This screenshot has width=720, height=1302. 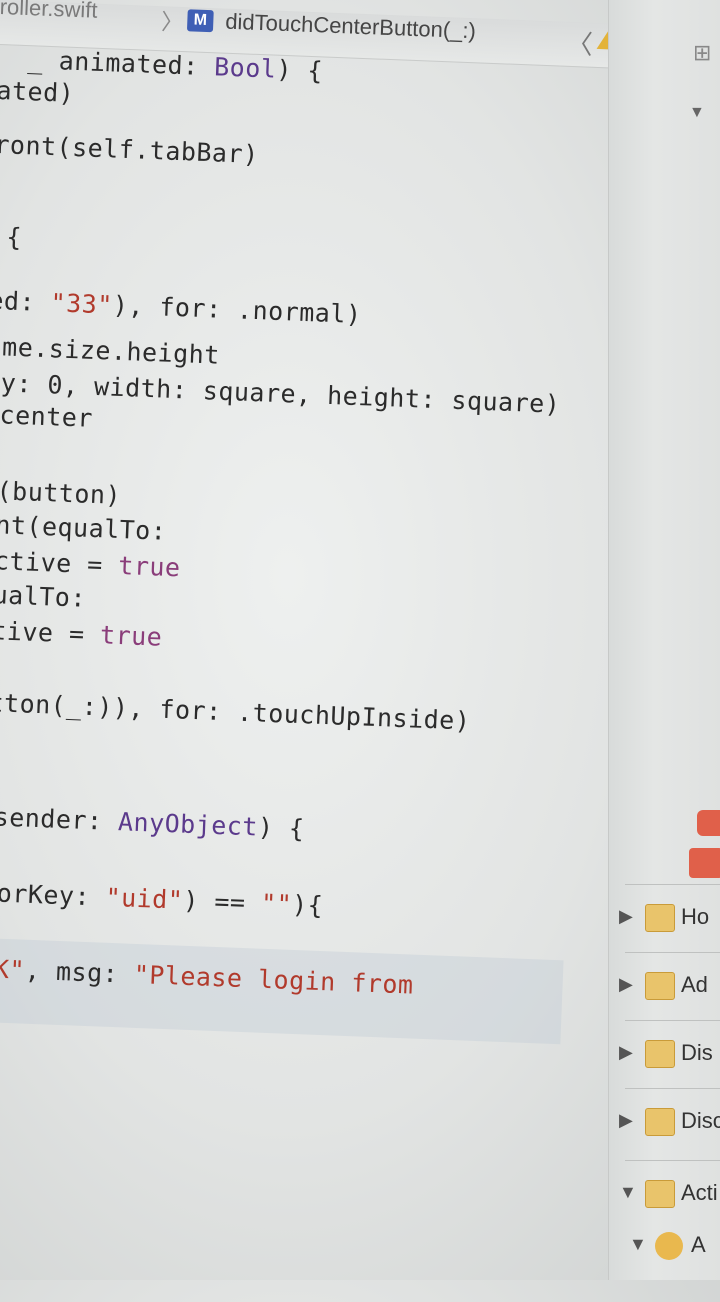 I want to click on code-token: "uid", so click(x=144, y=898).